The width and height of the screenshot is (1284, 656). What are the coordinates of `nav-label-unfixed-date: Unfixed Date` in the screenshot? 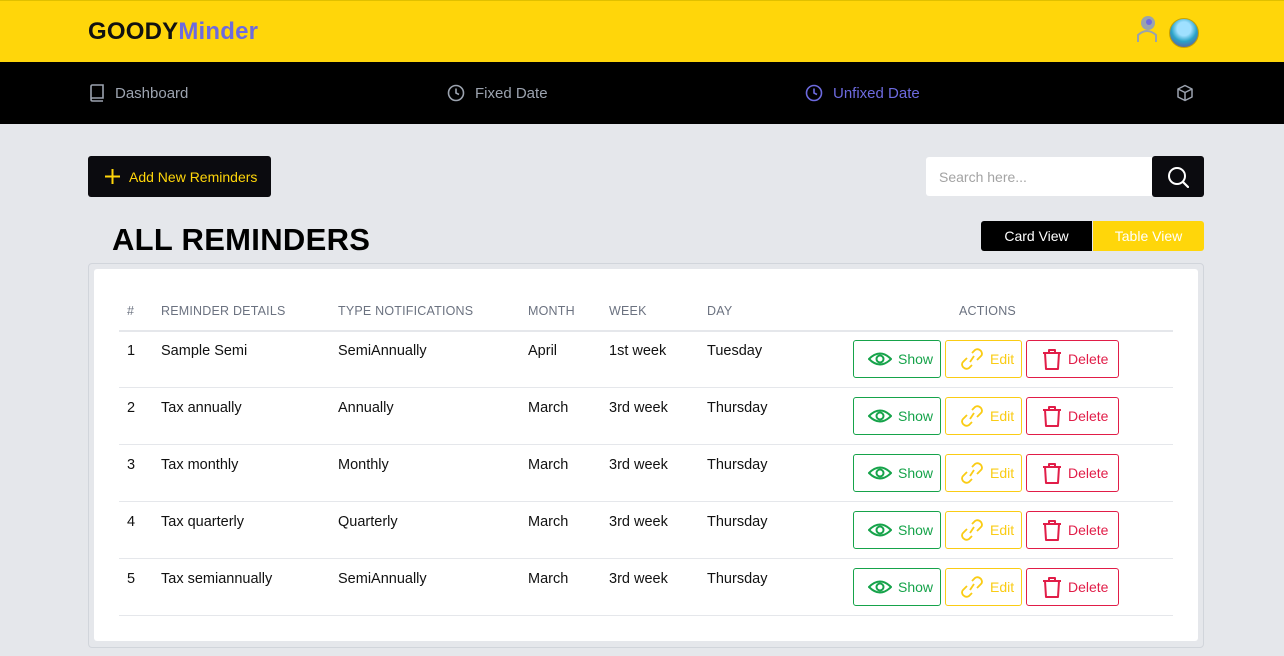 It's located at (876, 93).